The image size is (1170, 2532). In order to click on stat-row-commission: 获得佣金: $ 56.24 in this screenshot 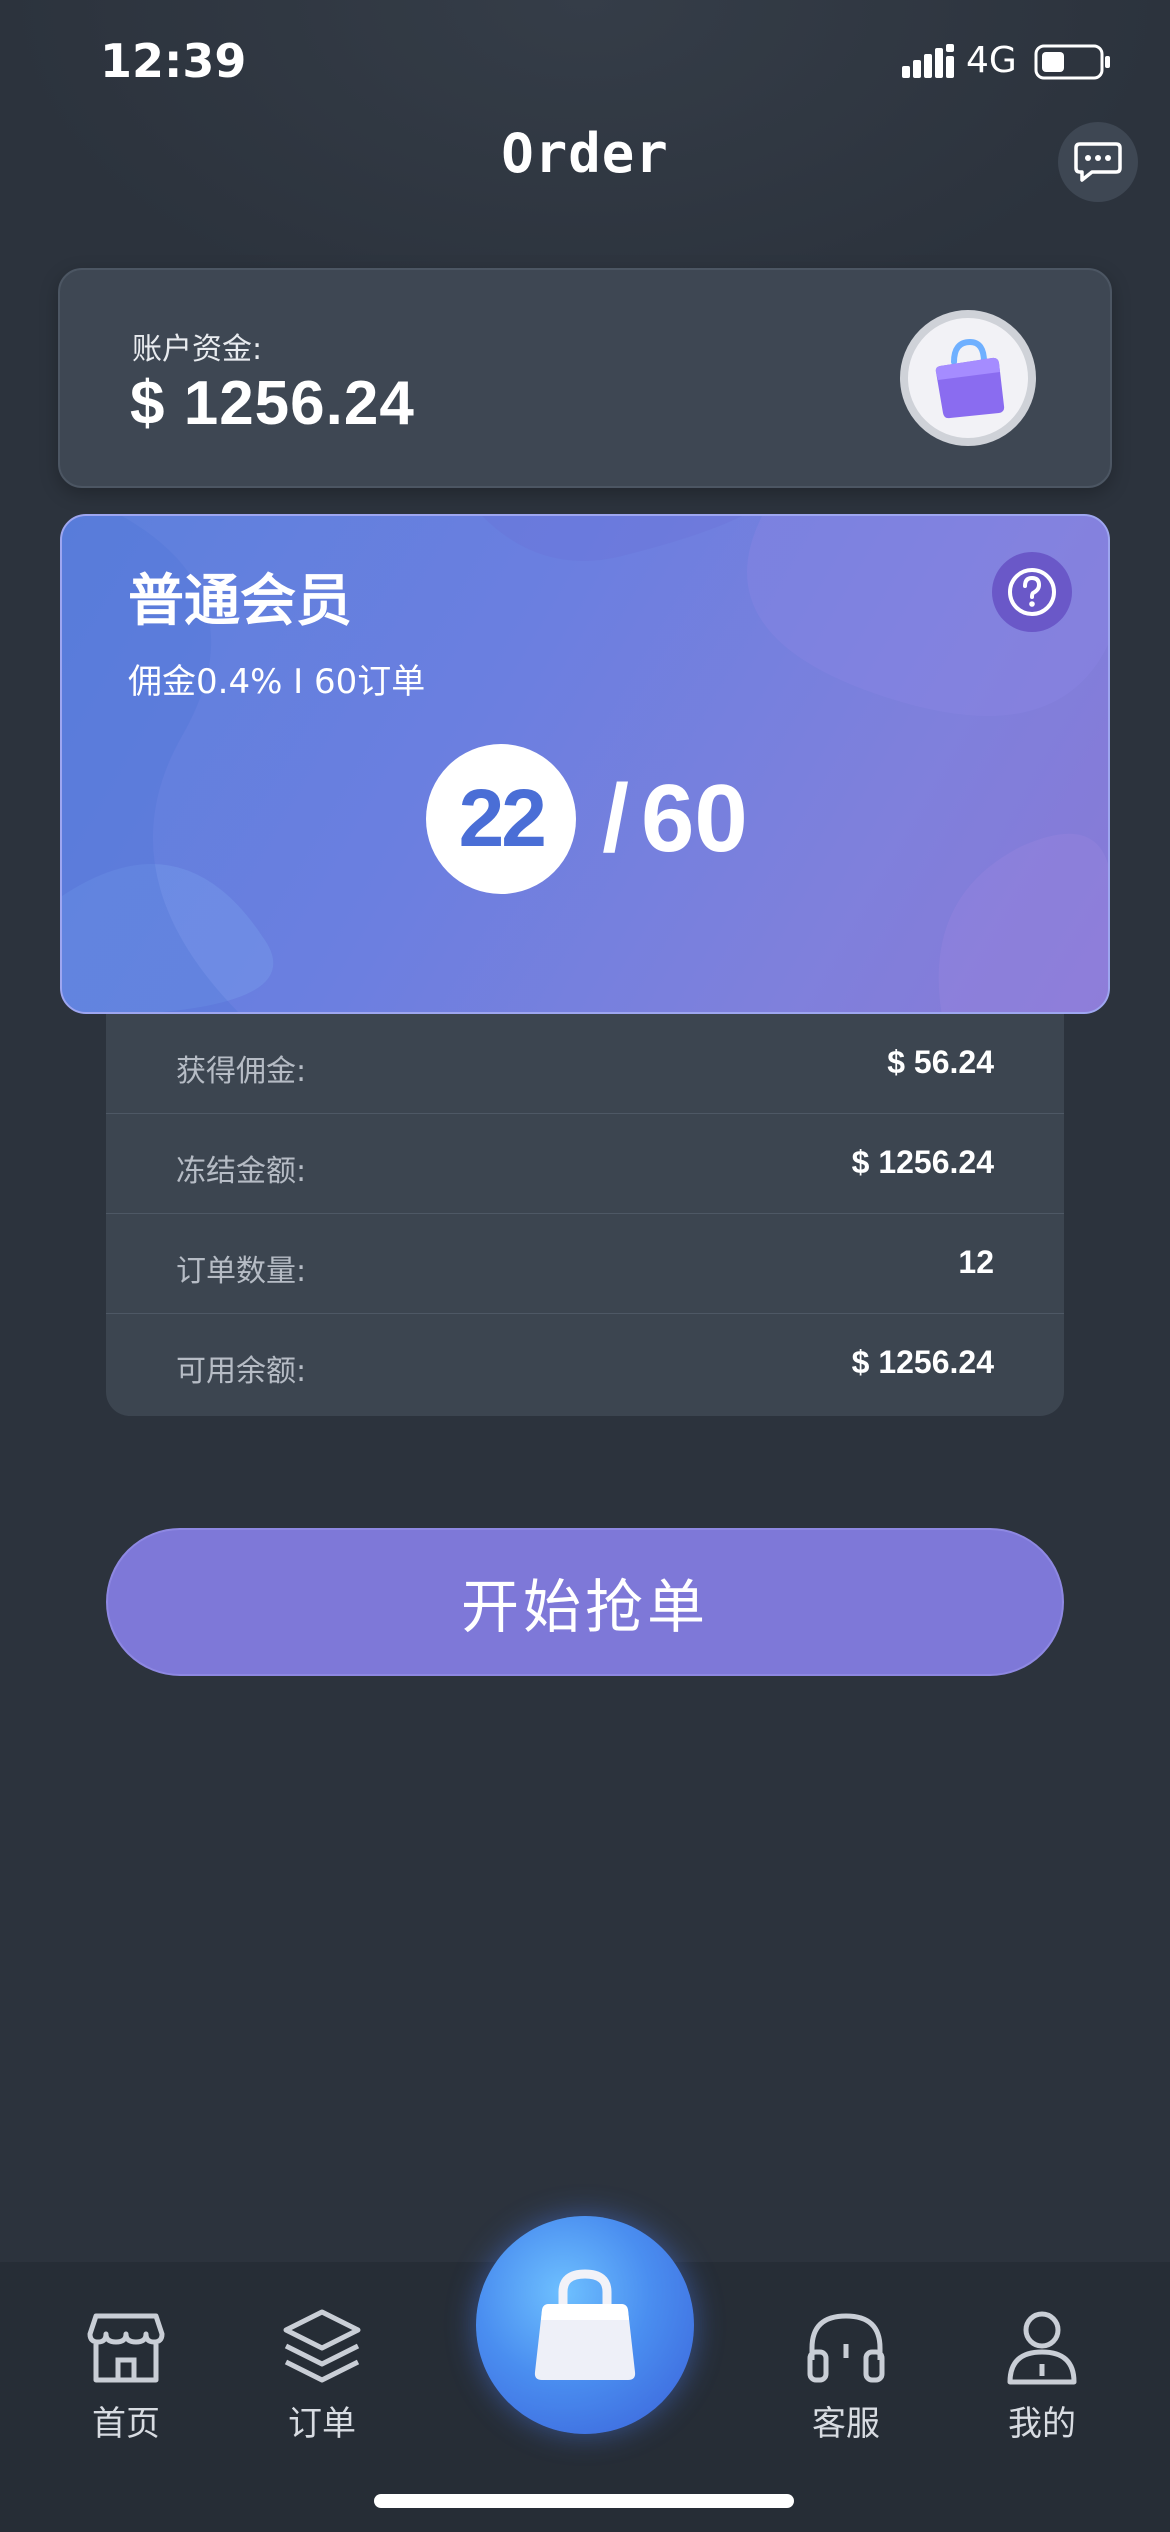, I will do `click(585, 1064)`.